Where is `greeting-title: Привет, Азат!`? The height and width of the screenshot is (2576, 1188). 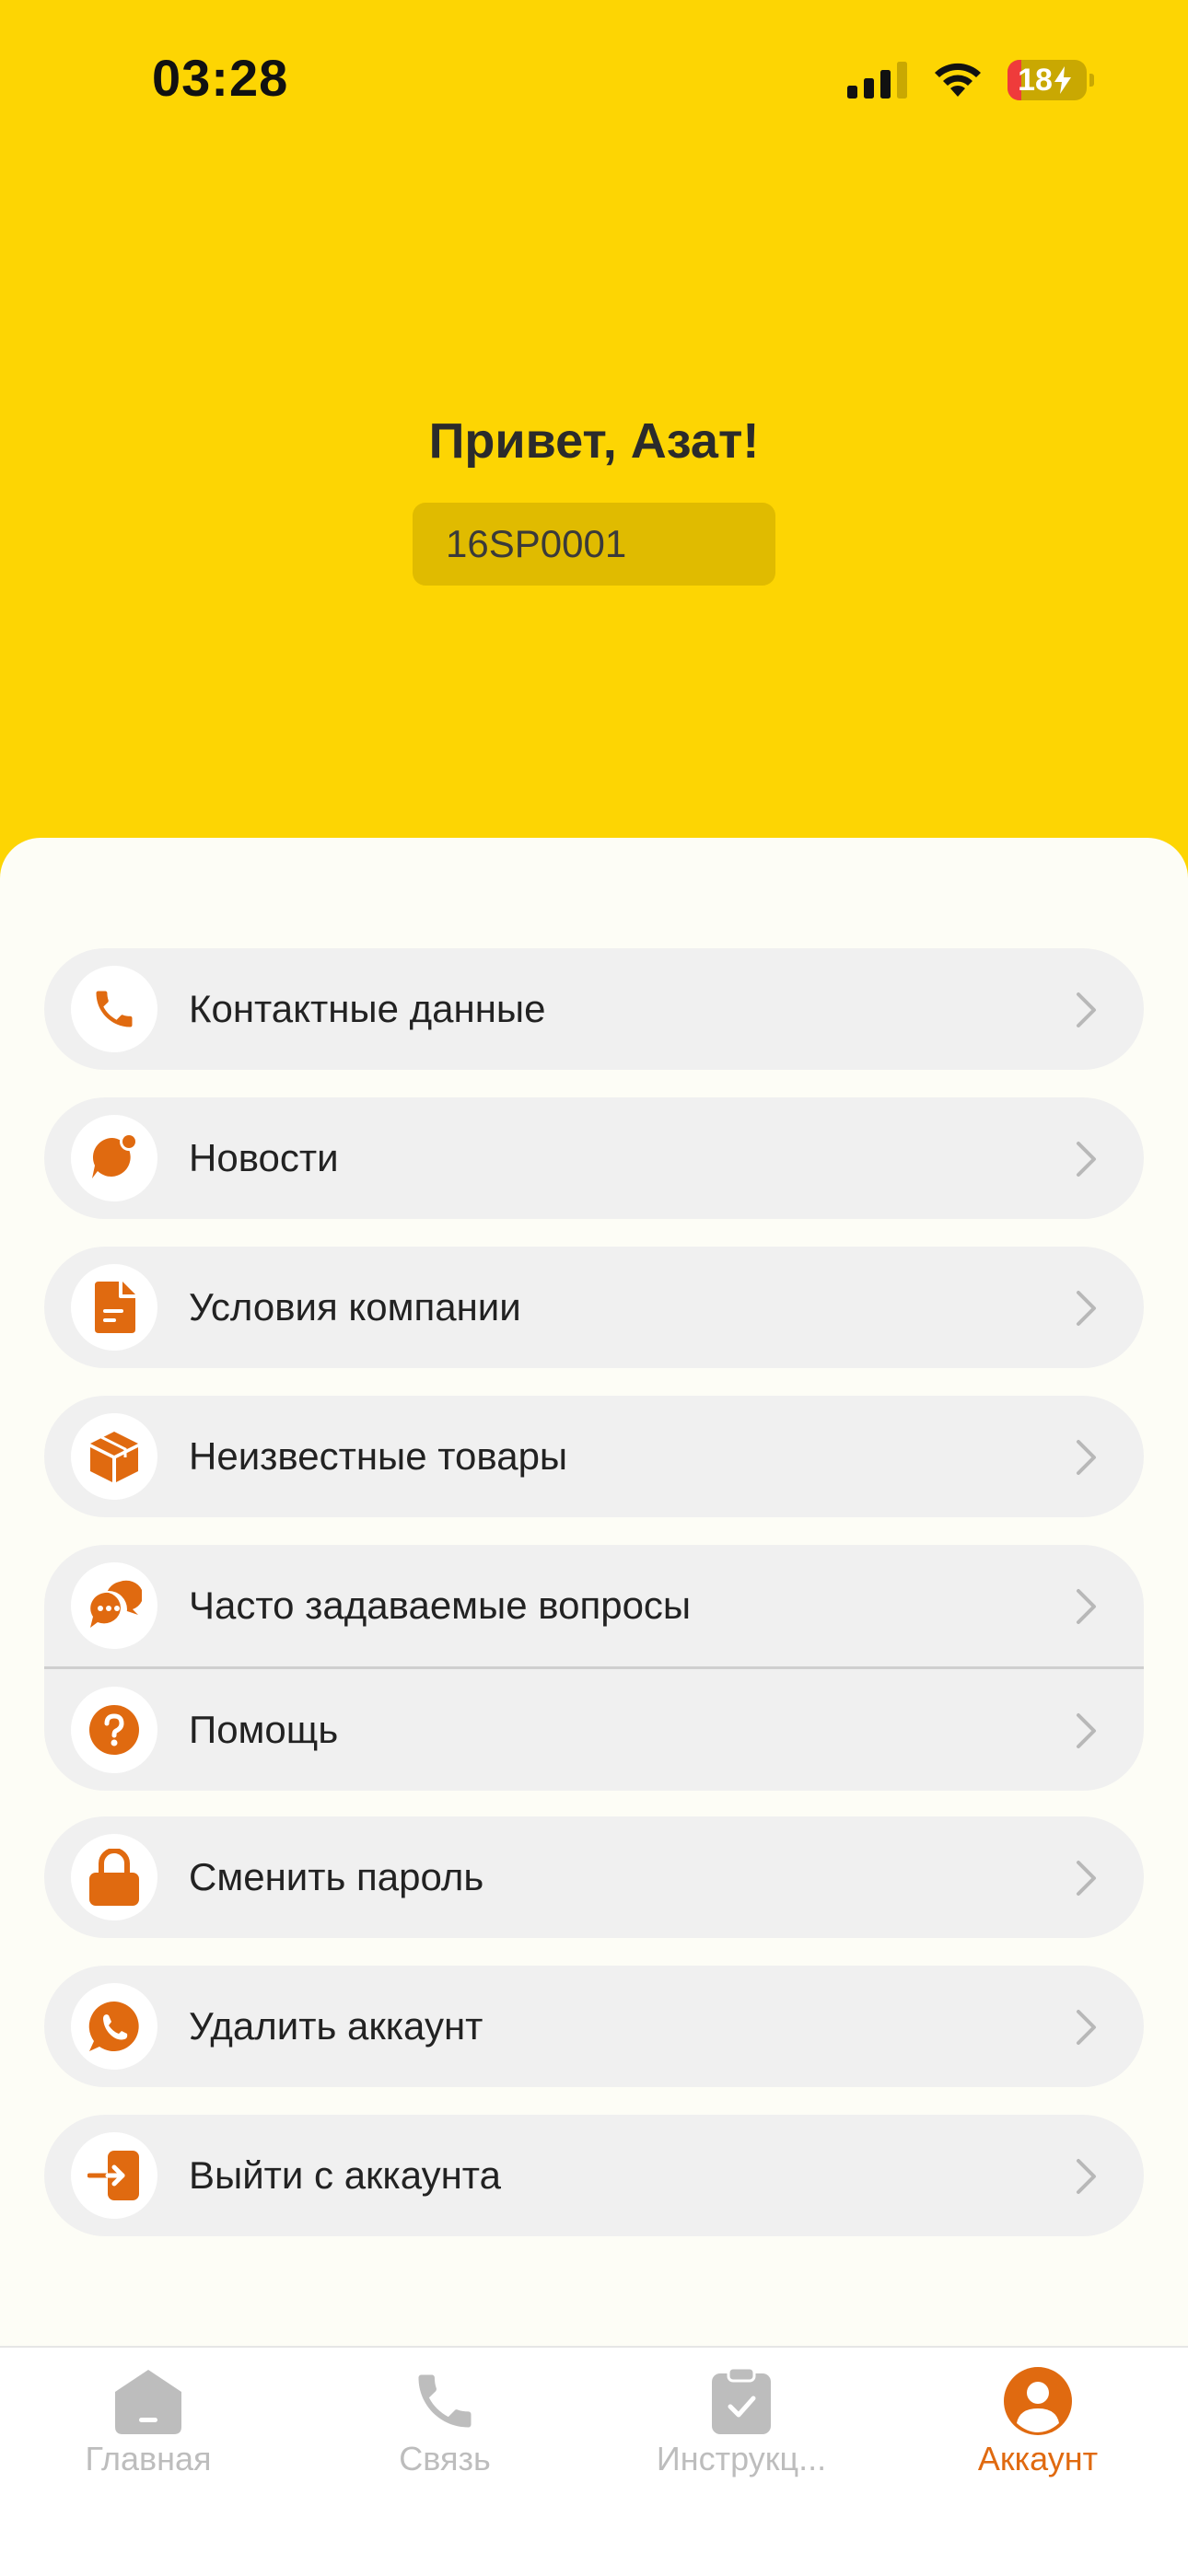
greeting-title: Привет, Азат! is located at coordinates (594, 441).